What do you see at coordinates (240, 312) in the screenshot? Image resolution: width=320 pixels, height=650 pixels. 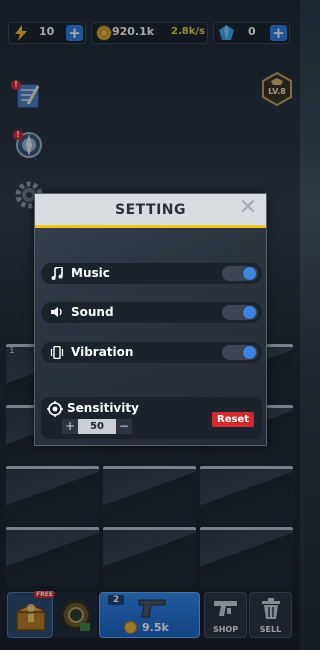 I see `sound-toggle` at bounding box center [240, 312].